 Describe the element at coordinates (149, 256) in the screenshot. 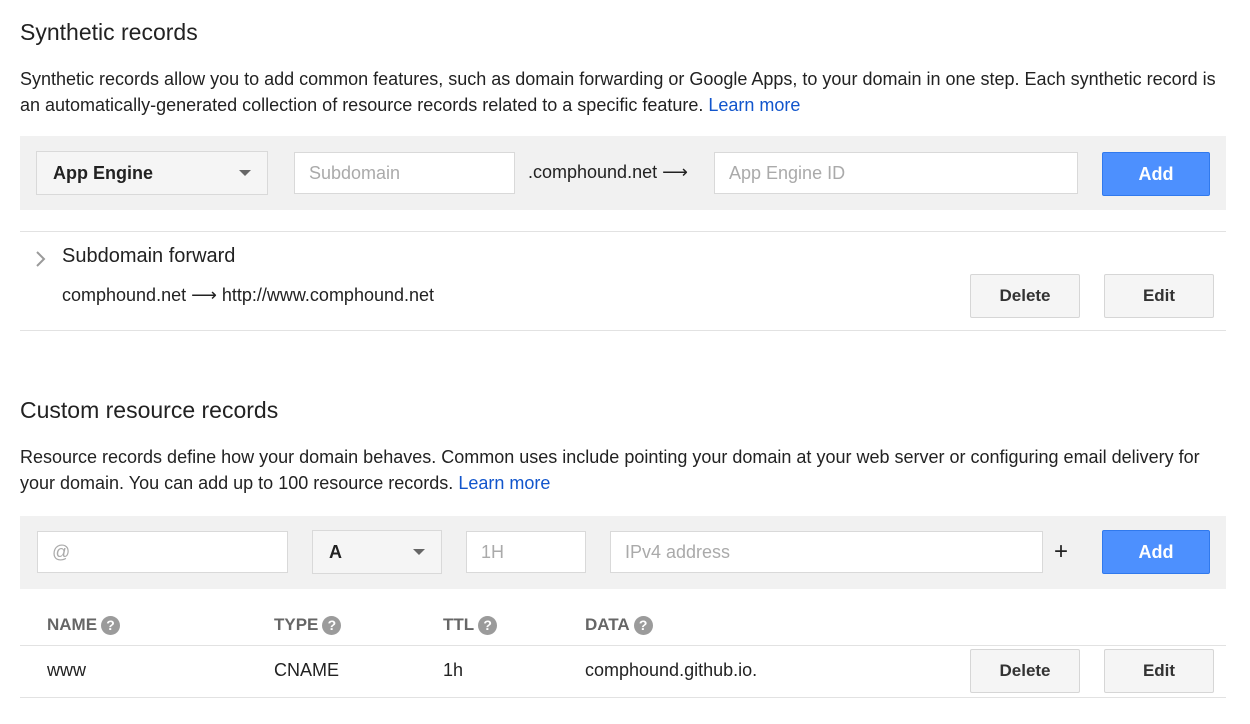

I see `synthetic-record-name: Subdomain forward` at that location.